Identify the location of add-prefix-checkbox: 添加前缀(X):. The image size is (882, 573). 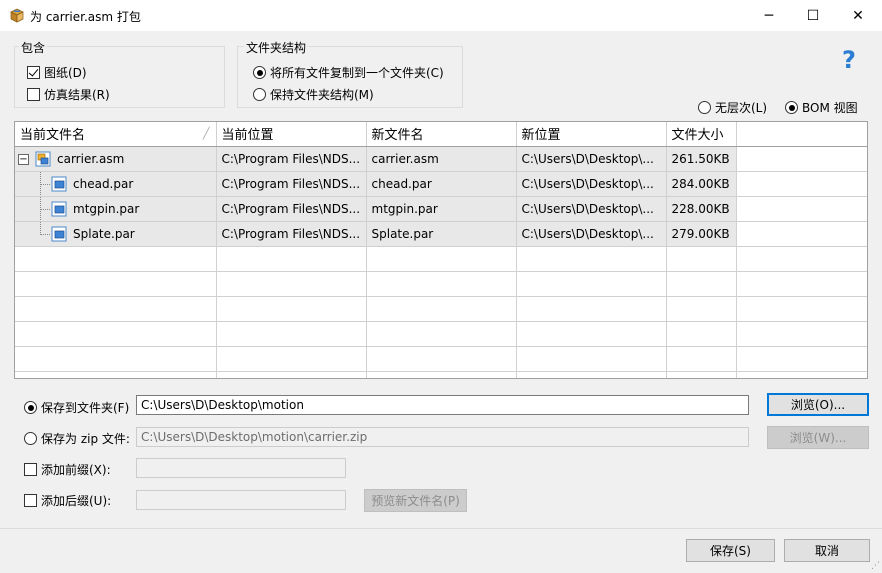
(67, 469).